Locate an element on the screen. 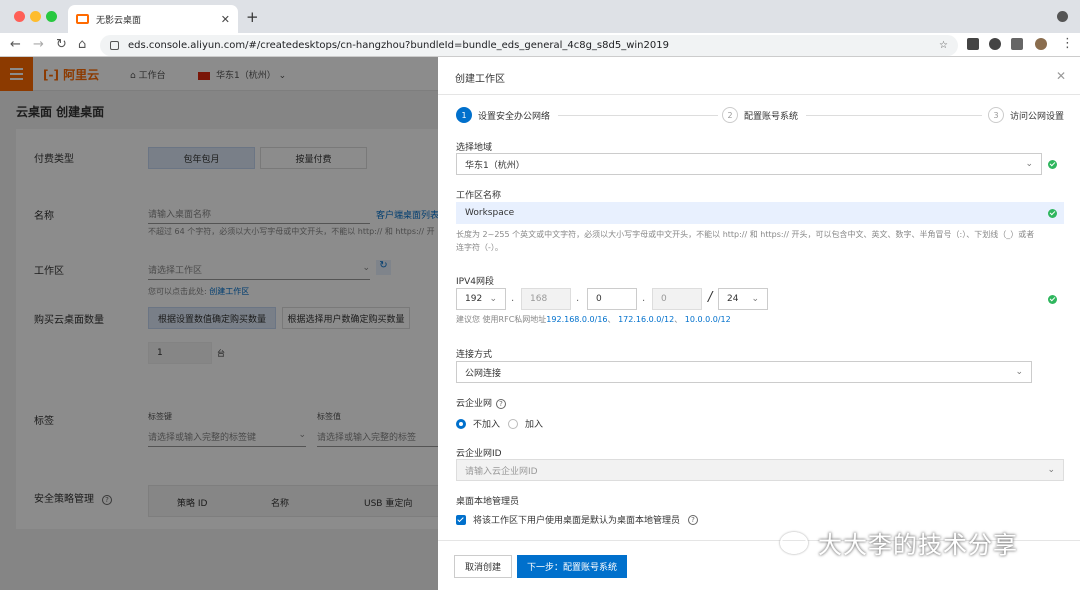 The height and width of the screenshot is (590, 1080). cancel-button: 取消创建 is located at coordinates (483, 566).